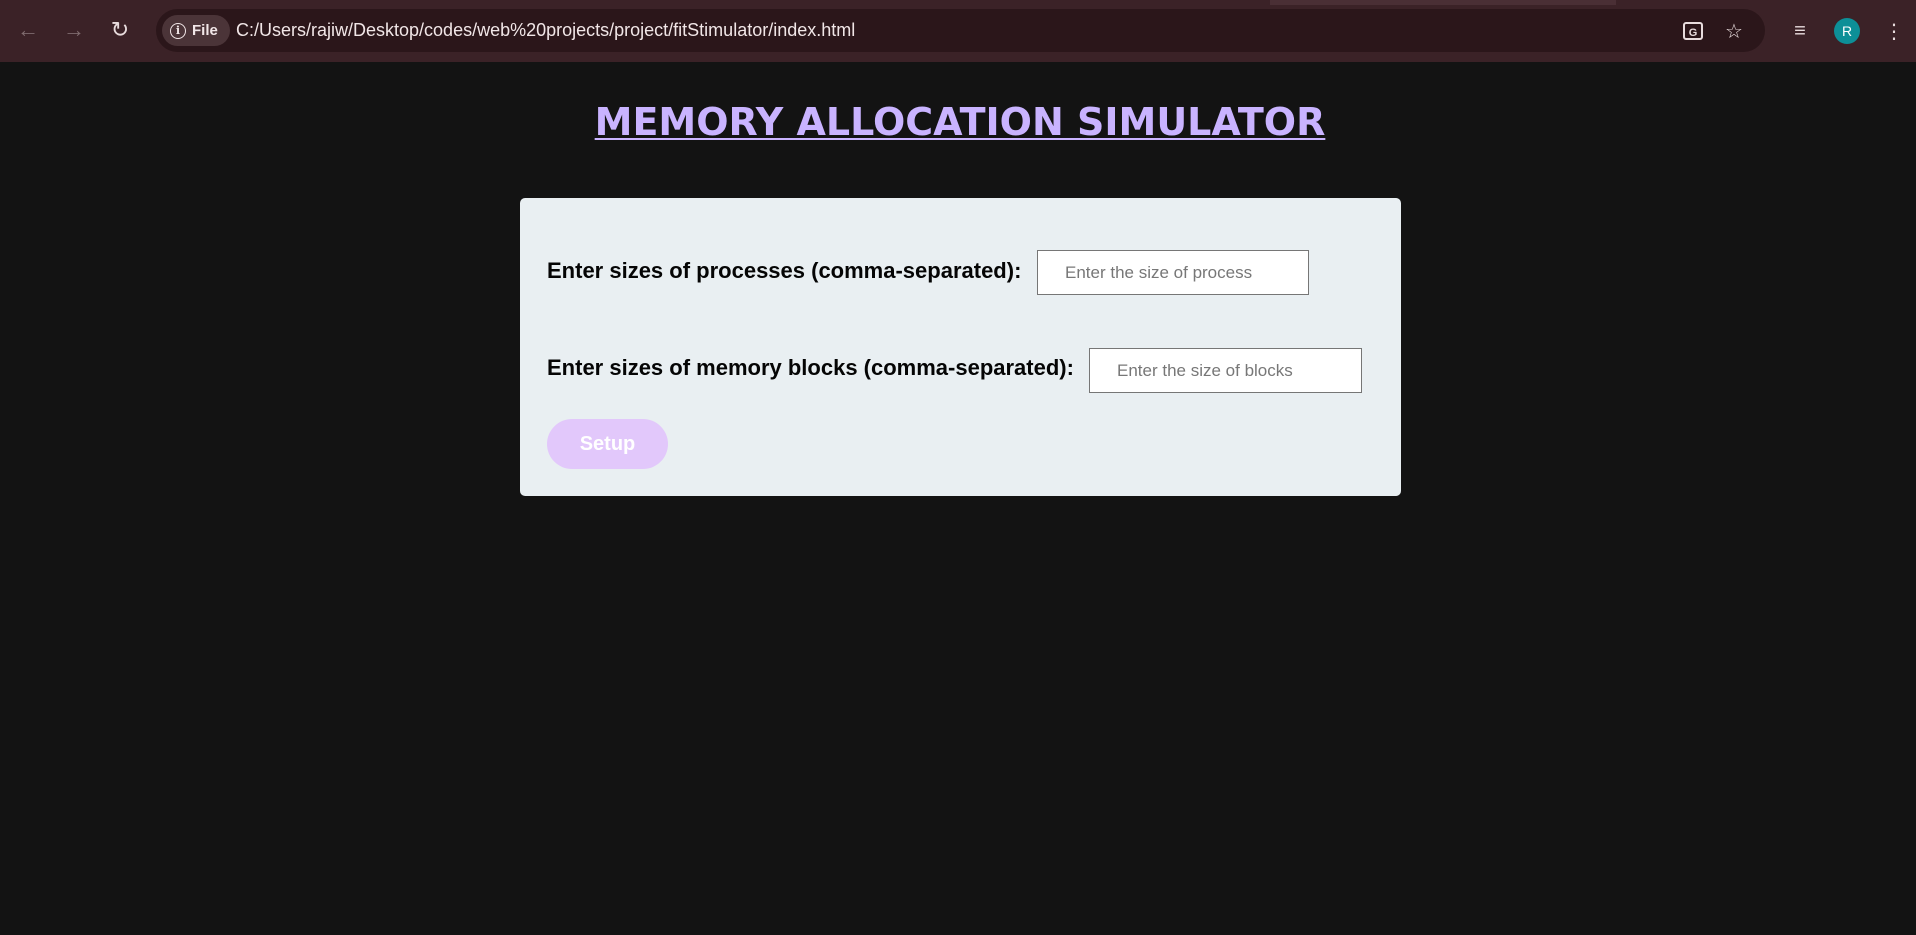  I want to click on reload-icon: ↻, so click(120, 29).